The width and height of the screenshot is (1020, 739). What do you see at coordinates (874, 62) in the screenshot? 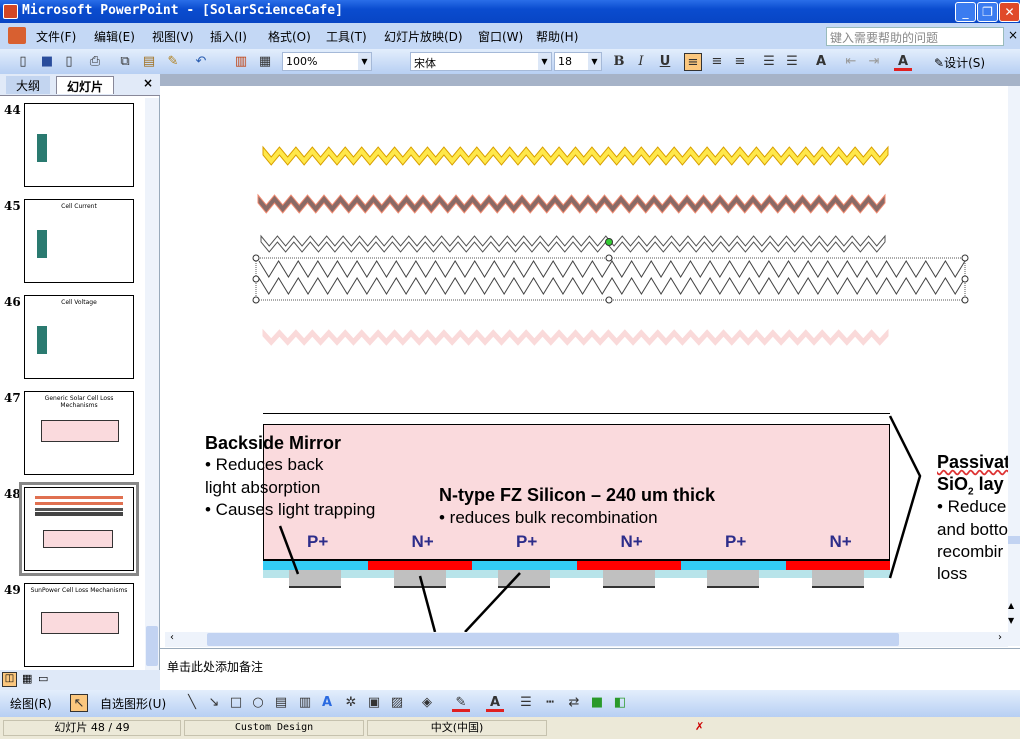
I see `increase-indent-icon: ⇥` at bounding box center [874, 62].